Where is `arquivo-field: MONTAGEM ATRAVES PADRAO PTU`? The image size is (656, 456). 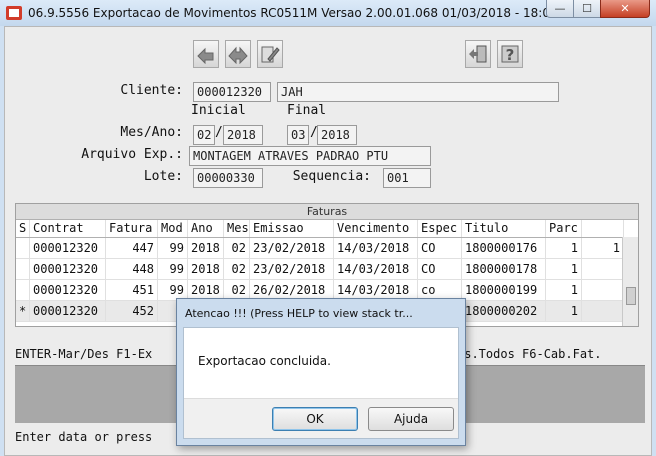
arquivo-field: MONTAGEM ATRAVES PADRAO PTU is located at coordinates (310, 156).